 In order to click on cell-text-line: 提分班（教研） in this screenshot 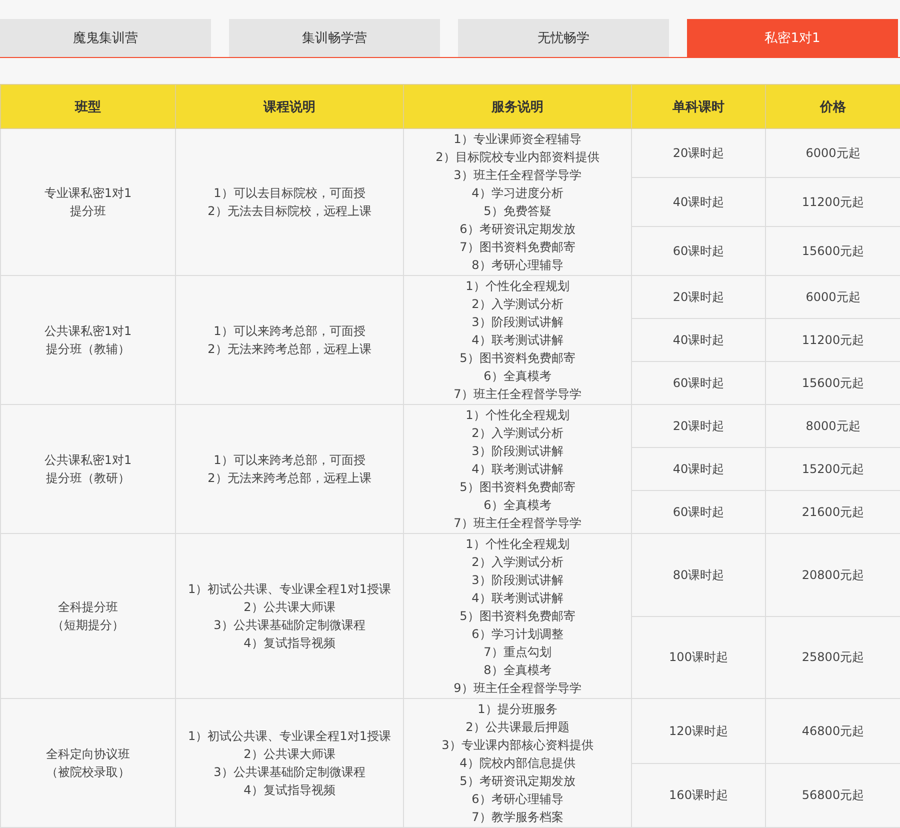, I will do `click(88, 478)`.